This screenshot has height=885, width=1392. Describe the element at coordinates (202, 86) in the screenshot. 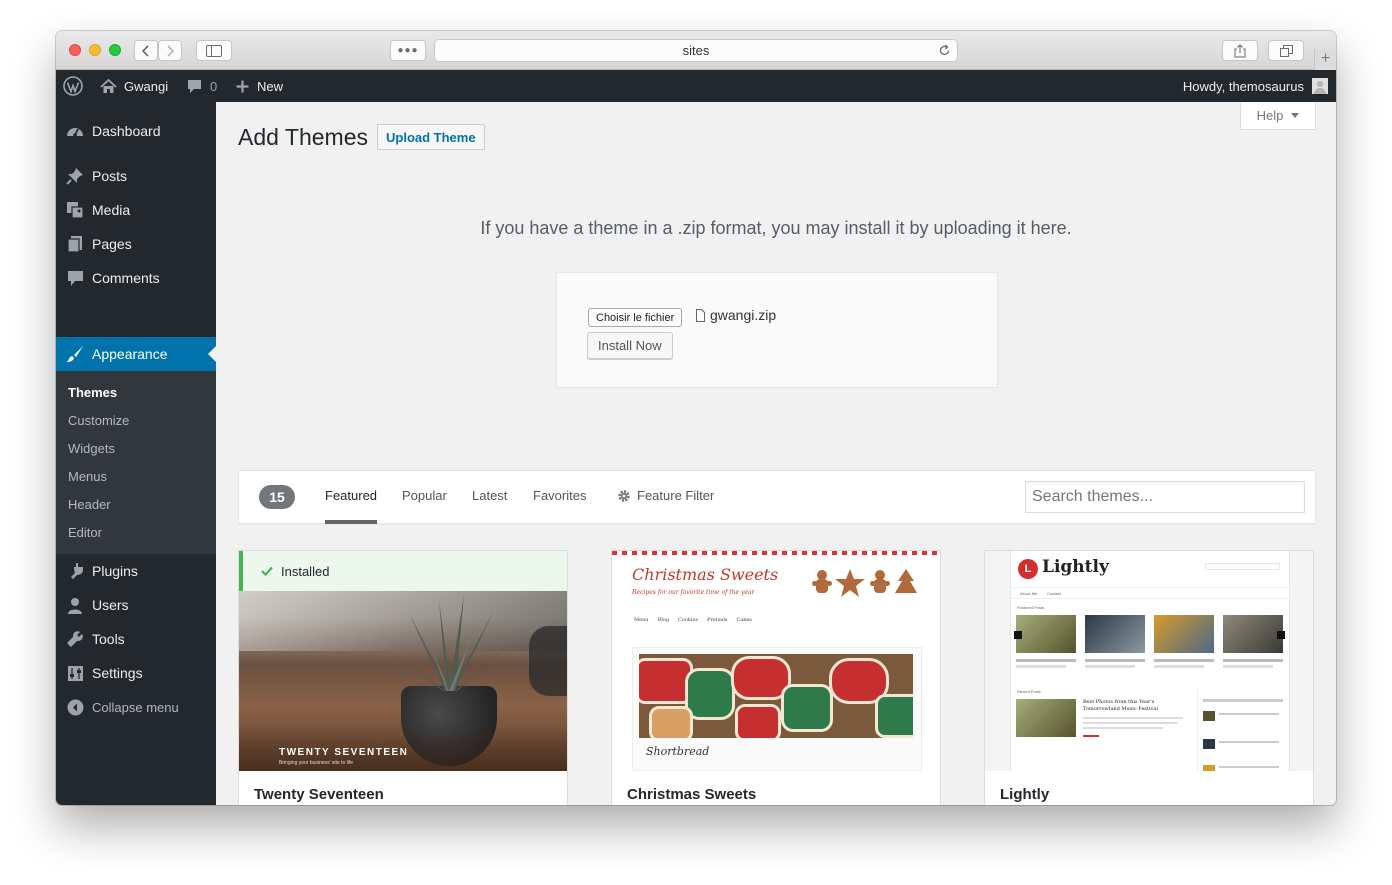

I see `comments-link: 0` at that location.